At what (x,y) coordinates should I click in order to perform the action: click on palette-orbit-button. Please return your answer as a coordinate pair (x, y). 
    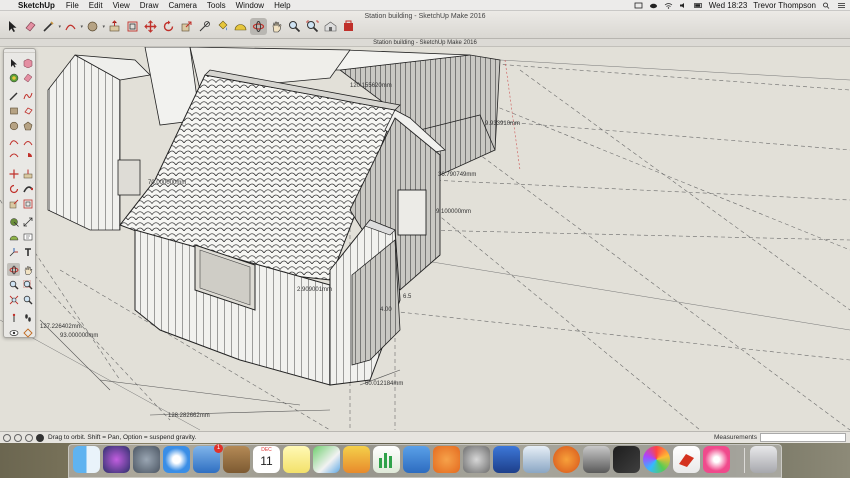
    Looking at the image, I should click on (13, 269).